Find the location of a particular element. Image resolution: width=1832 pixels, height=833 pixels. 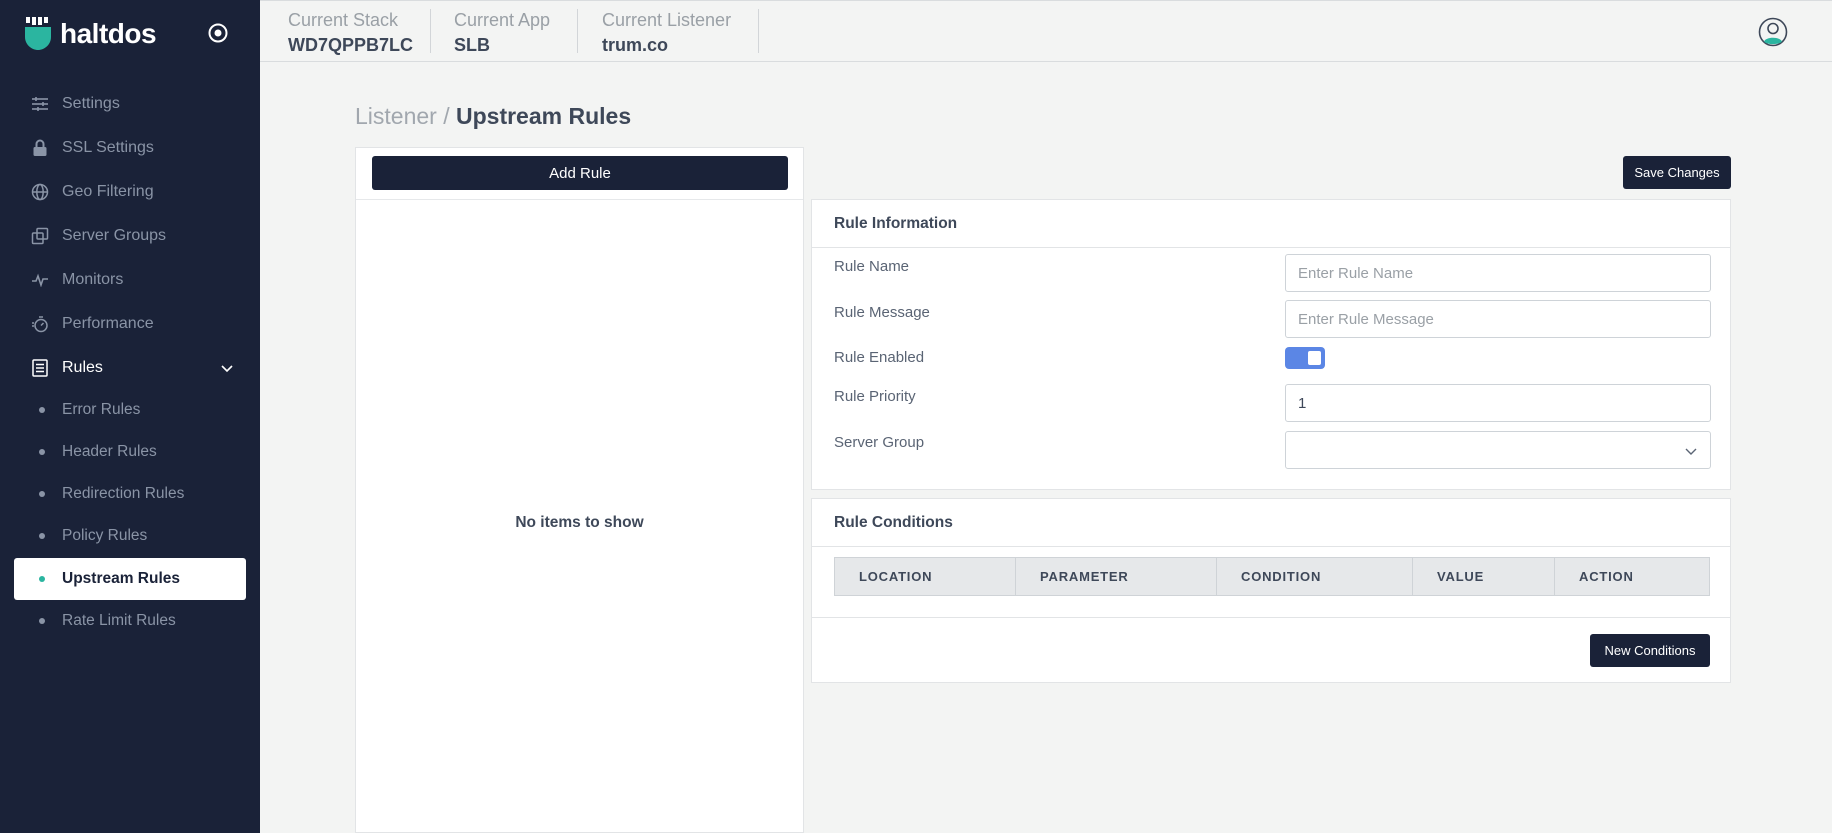

pulse-icon is located at coordinates (40, 280).